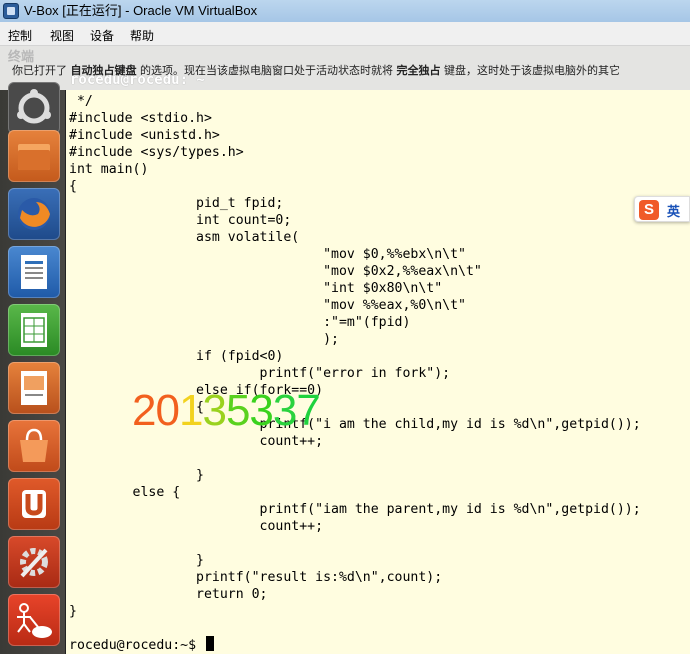 This screenshot has height=654, width=690. What do you see at coordinates (62, 35) in the screenshot?
I see `menu-view: 视图` at bounding box center [62, 35].